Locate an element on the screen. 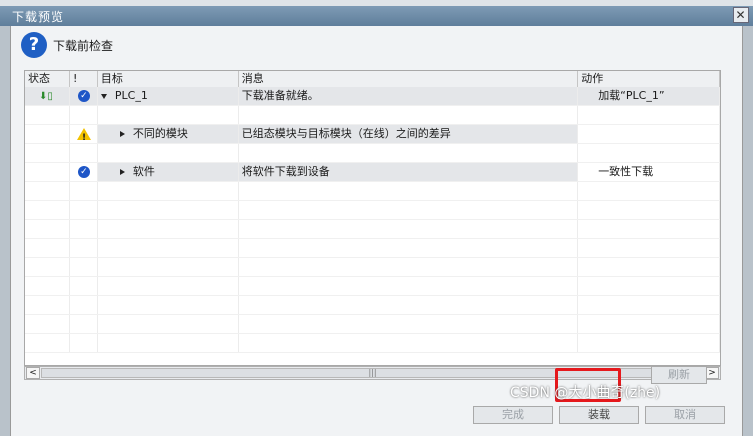  dialog-title-bar: 下载预览 ✕ is located at coordinates (376, 16).